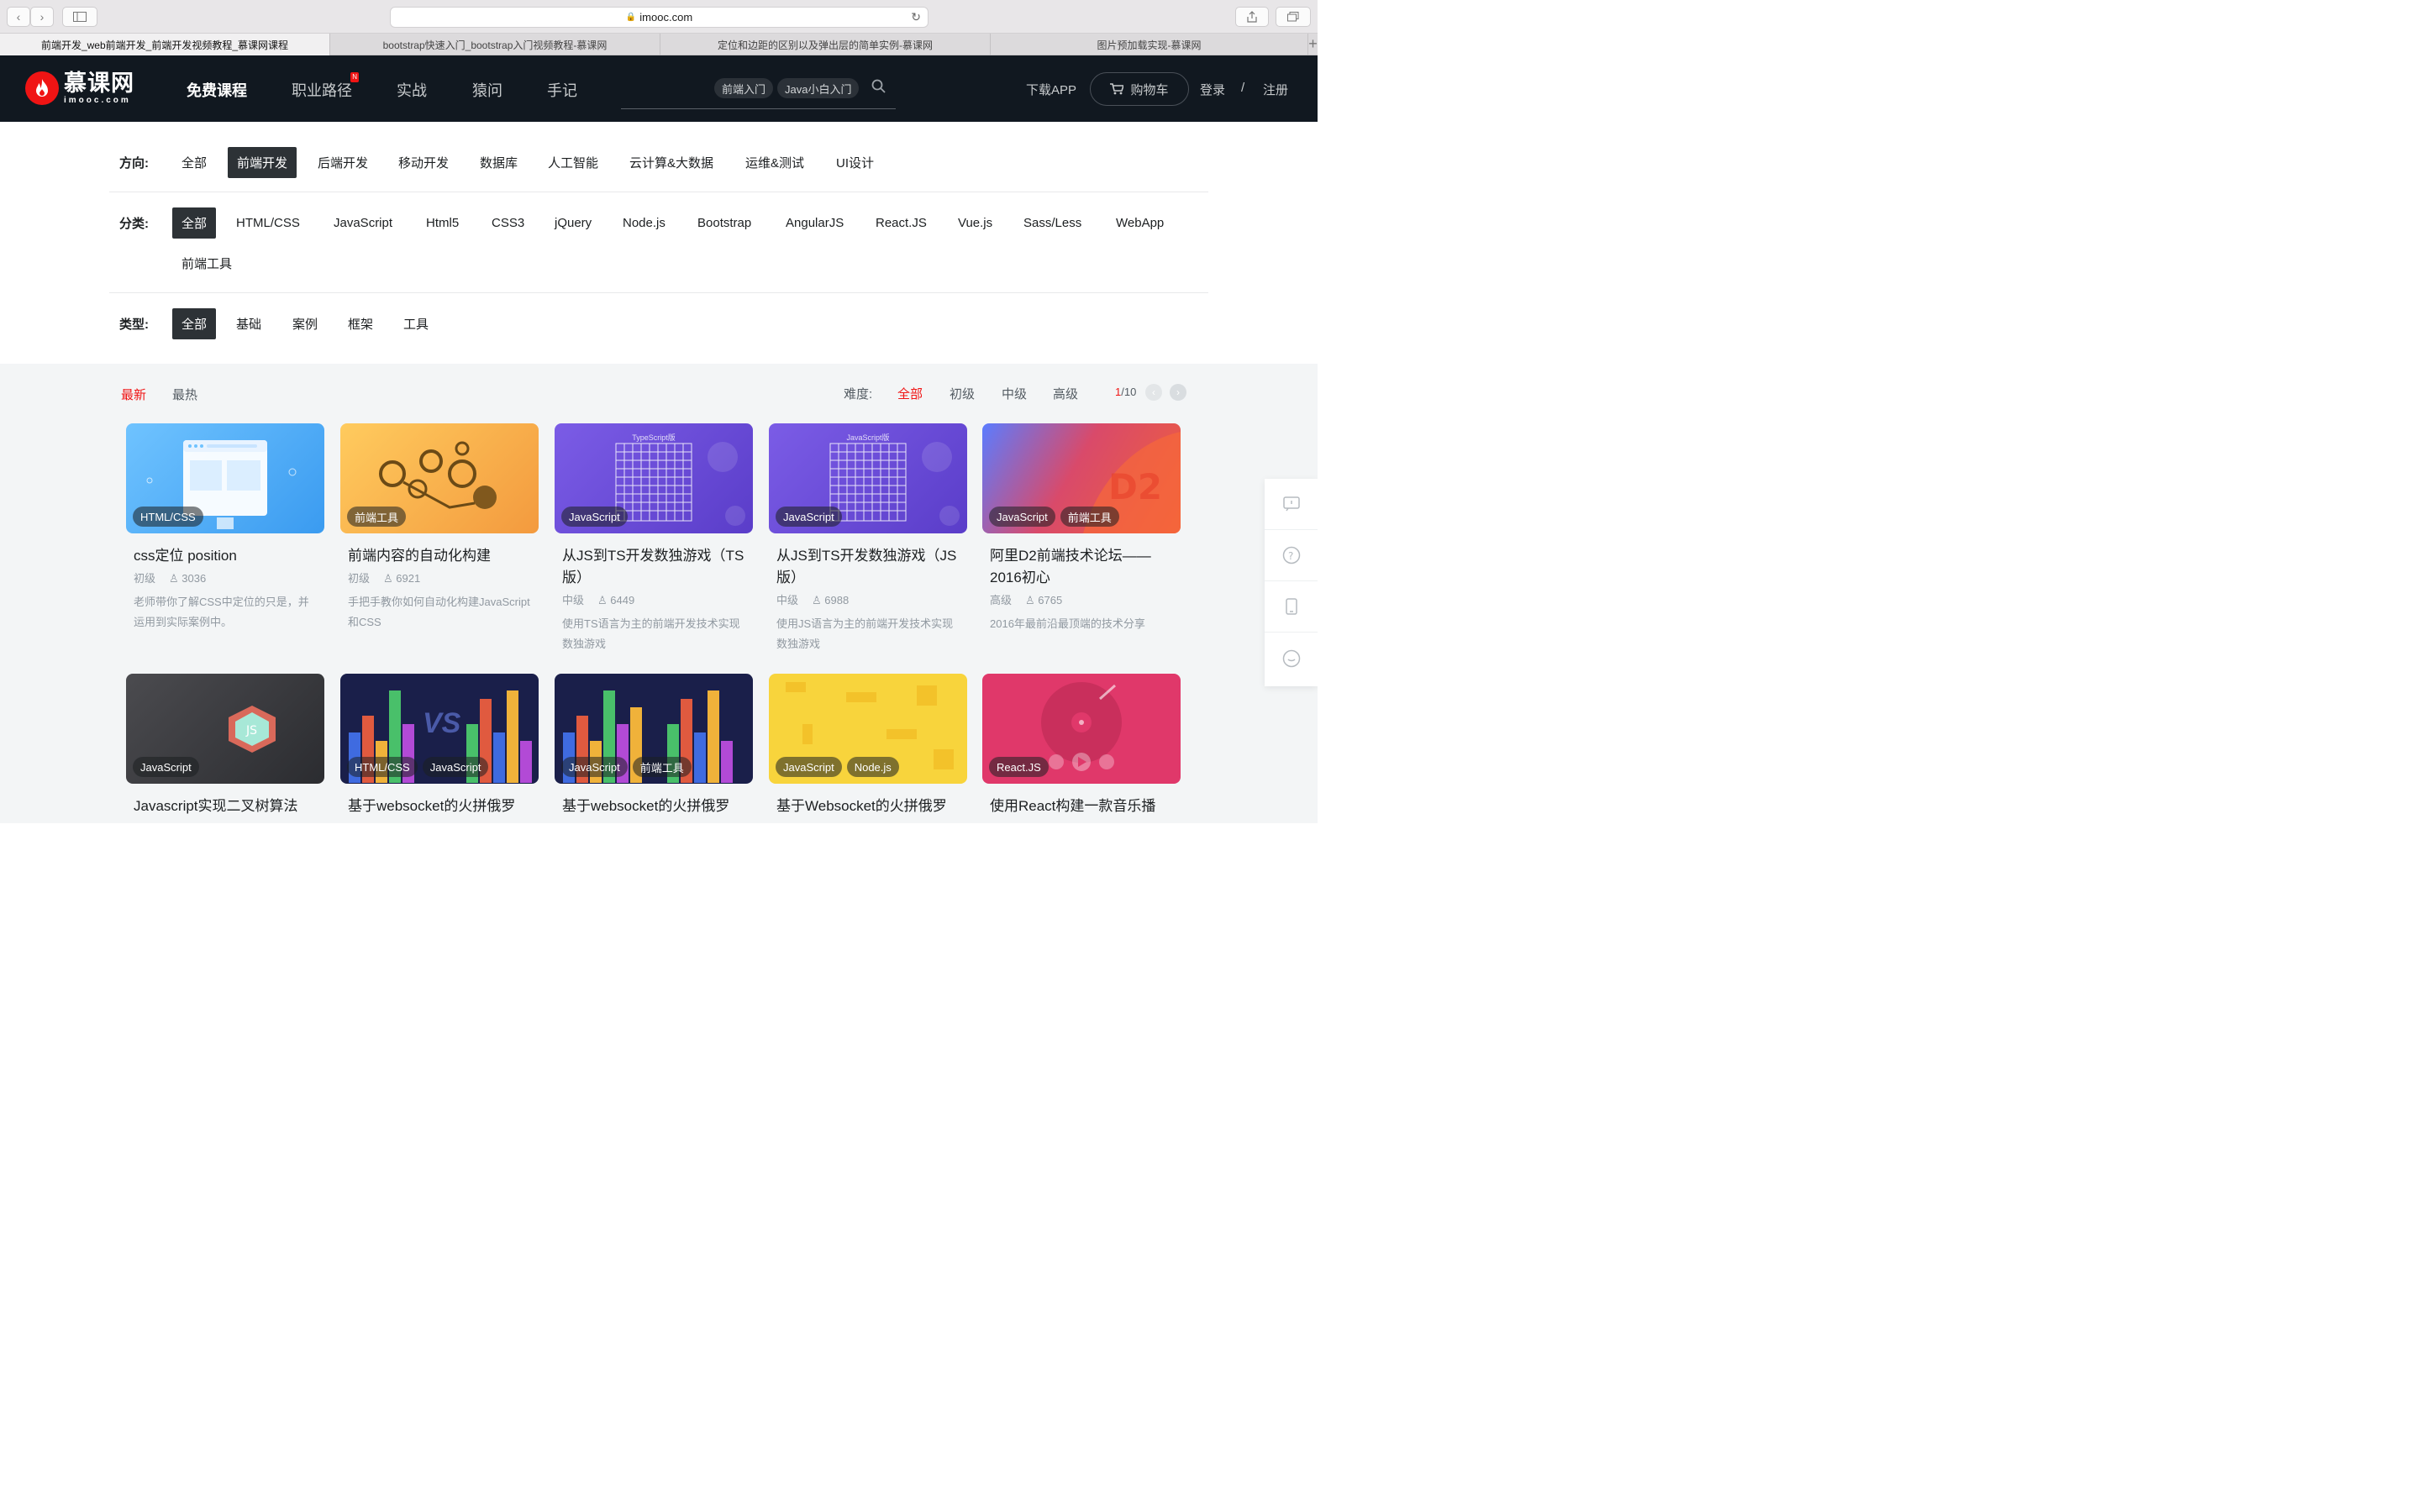 The height and width of the screenshot is (1512, 2420). What do you see at coordinates (225, 556) in the screenshot?
I see `course-title: css定位 position` at bounding box center [225, 556].